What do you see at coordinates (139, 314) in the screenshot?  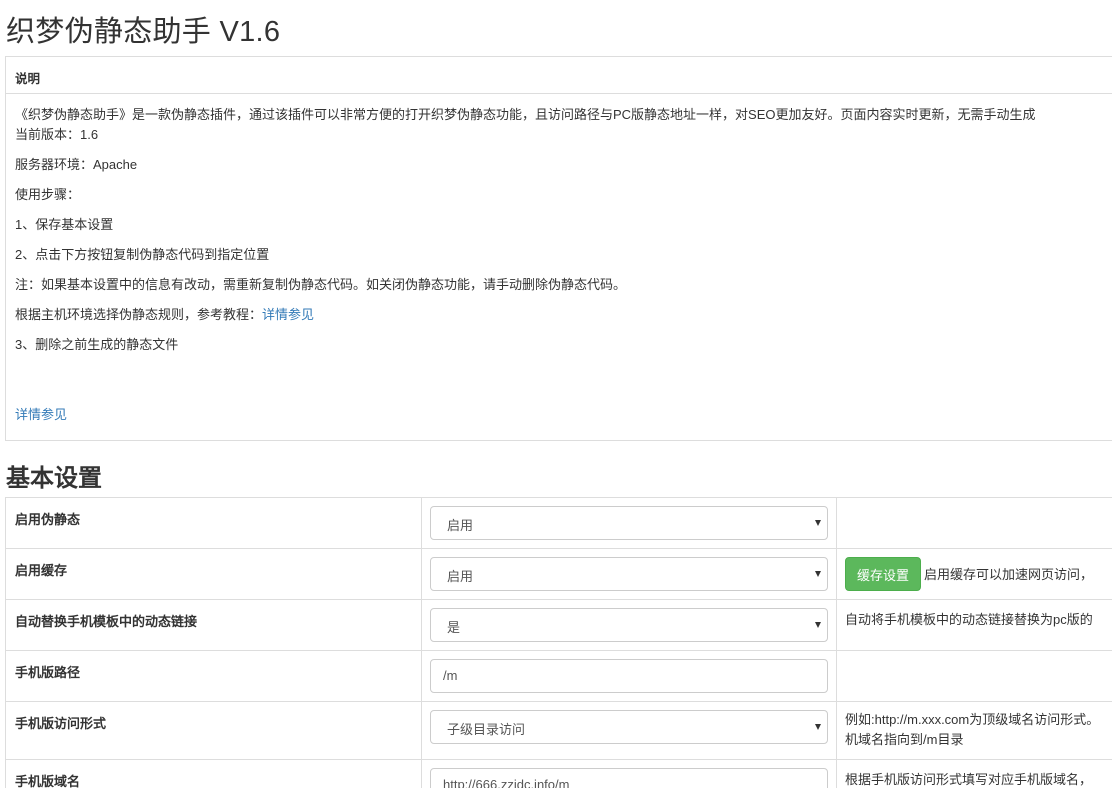 I see `rule-prefix-text: 根据主机环境选择伪静态规则，参考教程：` at bounding box center [139, 314].